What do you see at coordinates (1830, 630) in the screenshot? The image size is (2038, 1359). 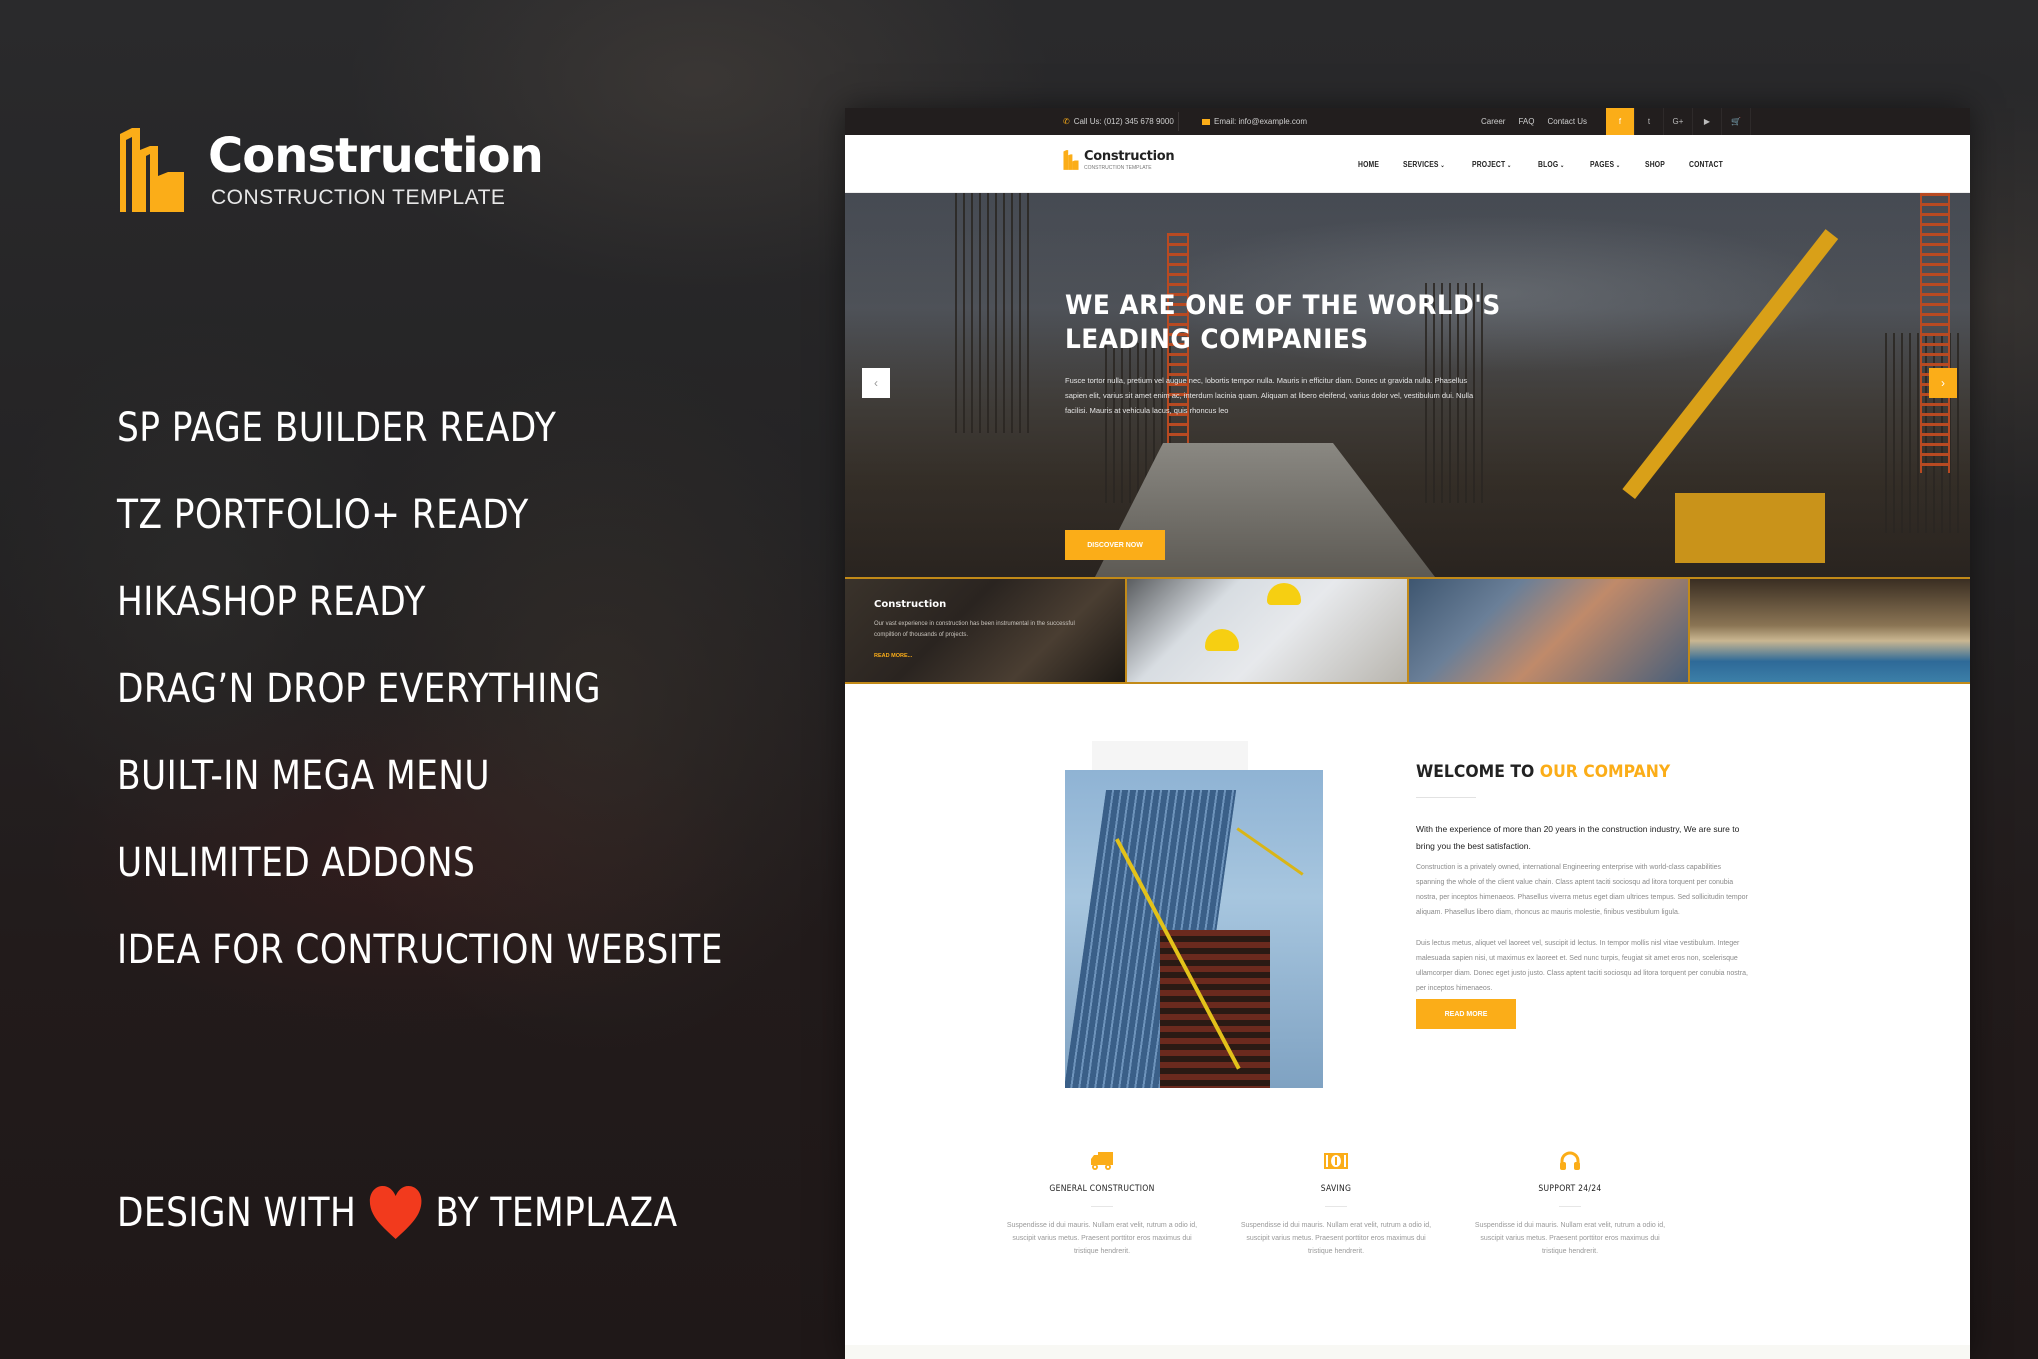 I see `thumb-pool-photo` at bounding box center [1830, 630].